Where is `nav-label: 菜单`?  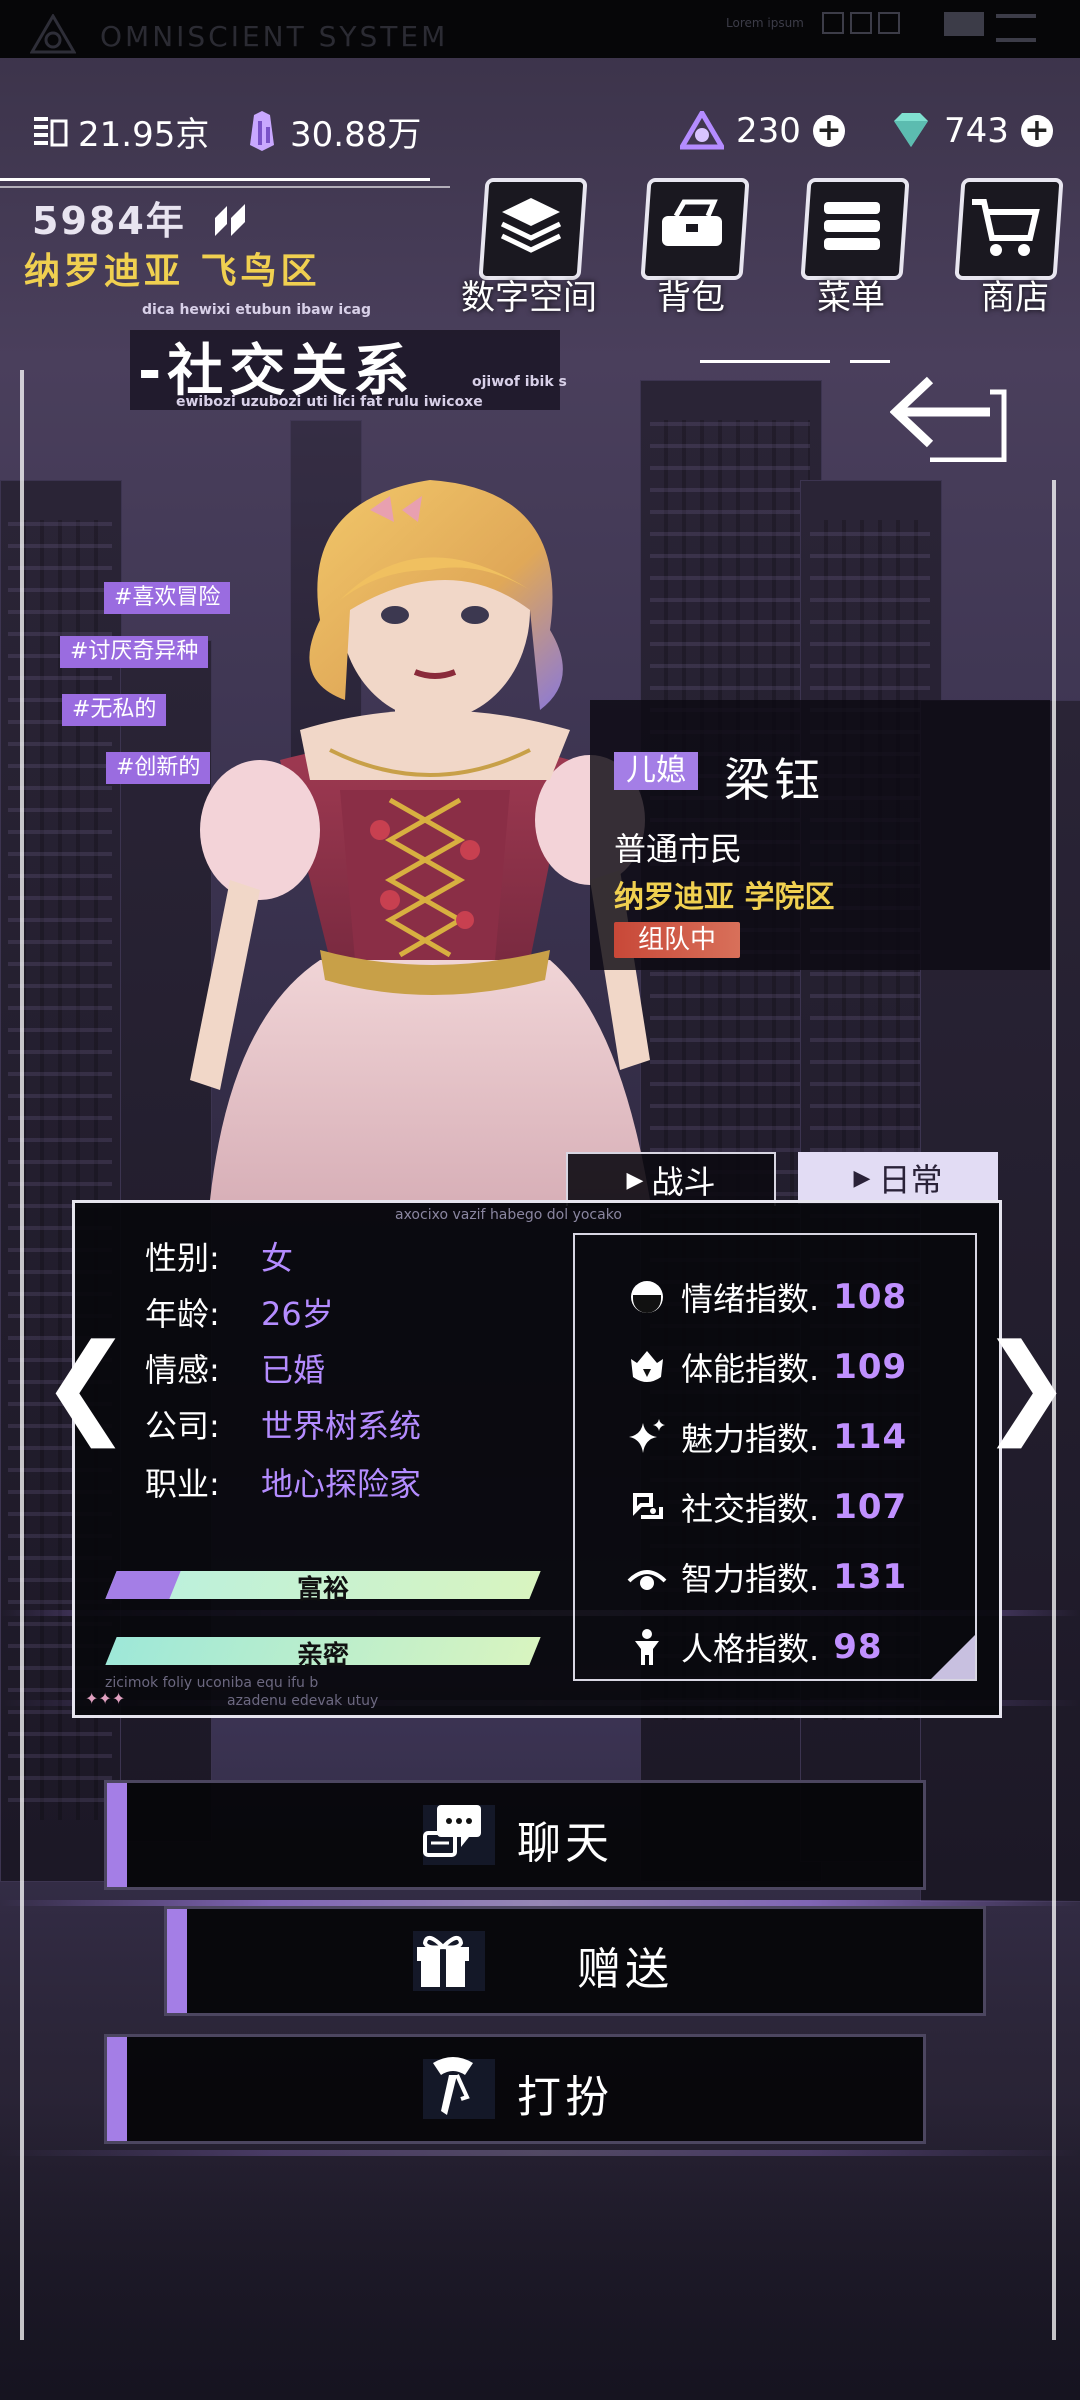
nav-label: 菜单 is located at coordinates (851, 298).